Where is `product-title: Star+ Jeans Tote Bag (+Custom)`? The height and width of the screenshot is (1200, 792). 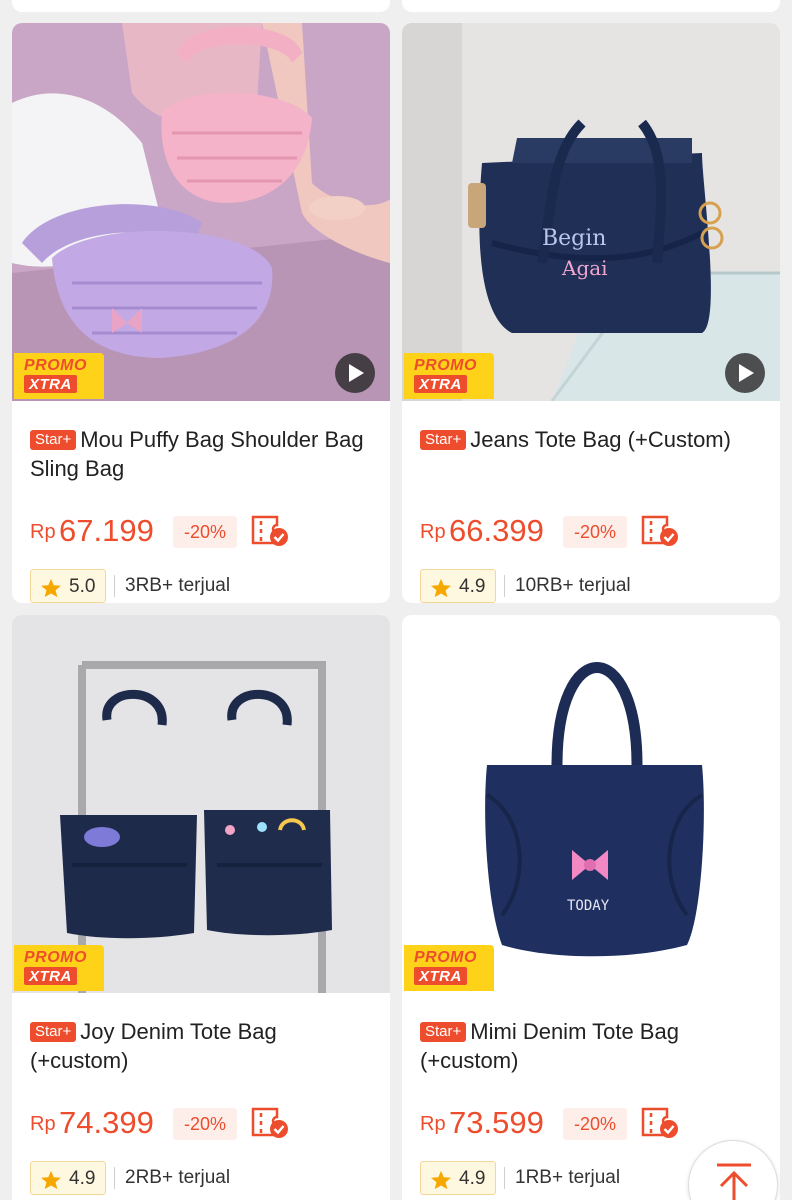 product-title: Star+ Jeans Tote Bag (+Custom) is located at coordinates (592, 439).